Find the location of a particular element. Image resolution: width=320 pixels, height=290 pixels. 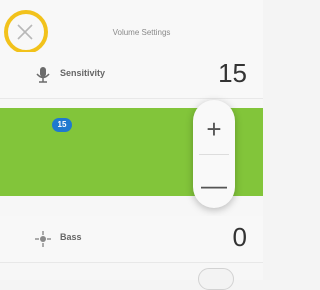

bass-label: Bass is located at coordinates (71, 237).